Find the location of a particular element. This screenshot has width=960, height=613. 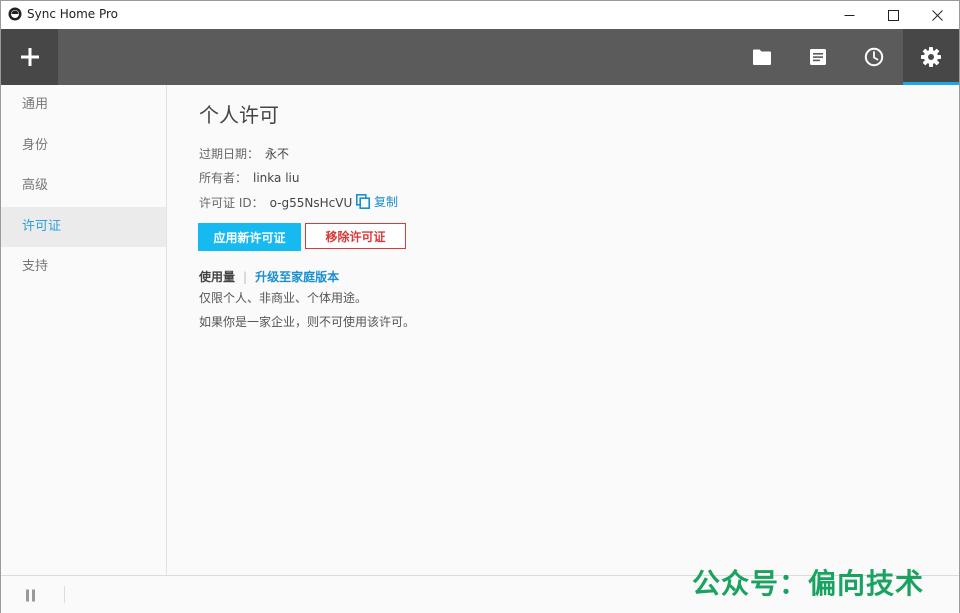

history-log-button is located at coordinates (818, 57).